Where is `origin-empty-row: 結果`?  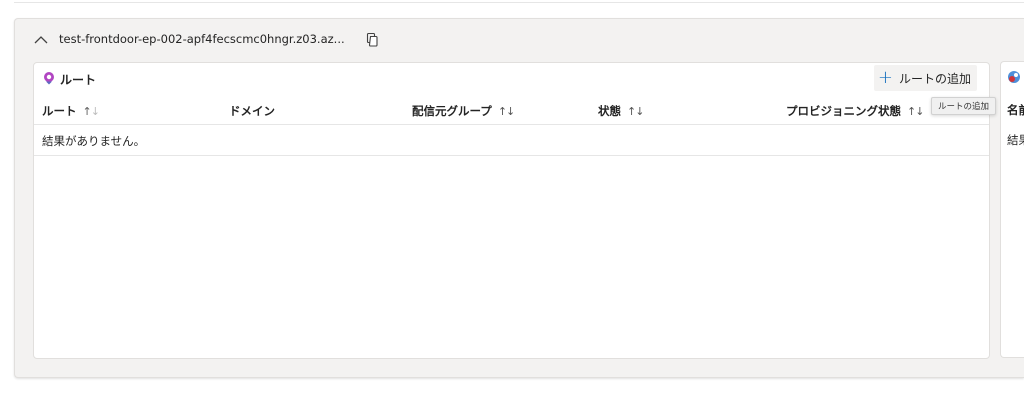
origin-empty-row: 結果 is located at coordinates (1015, 140).